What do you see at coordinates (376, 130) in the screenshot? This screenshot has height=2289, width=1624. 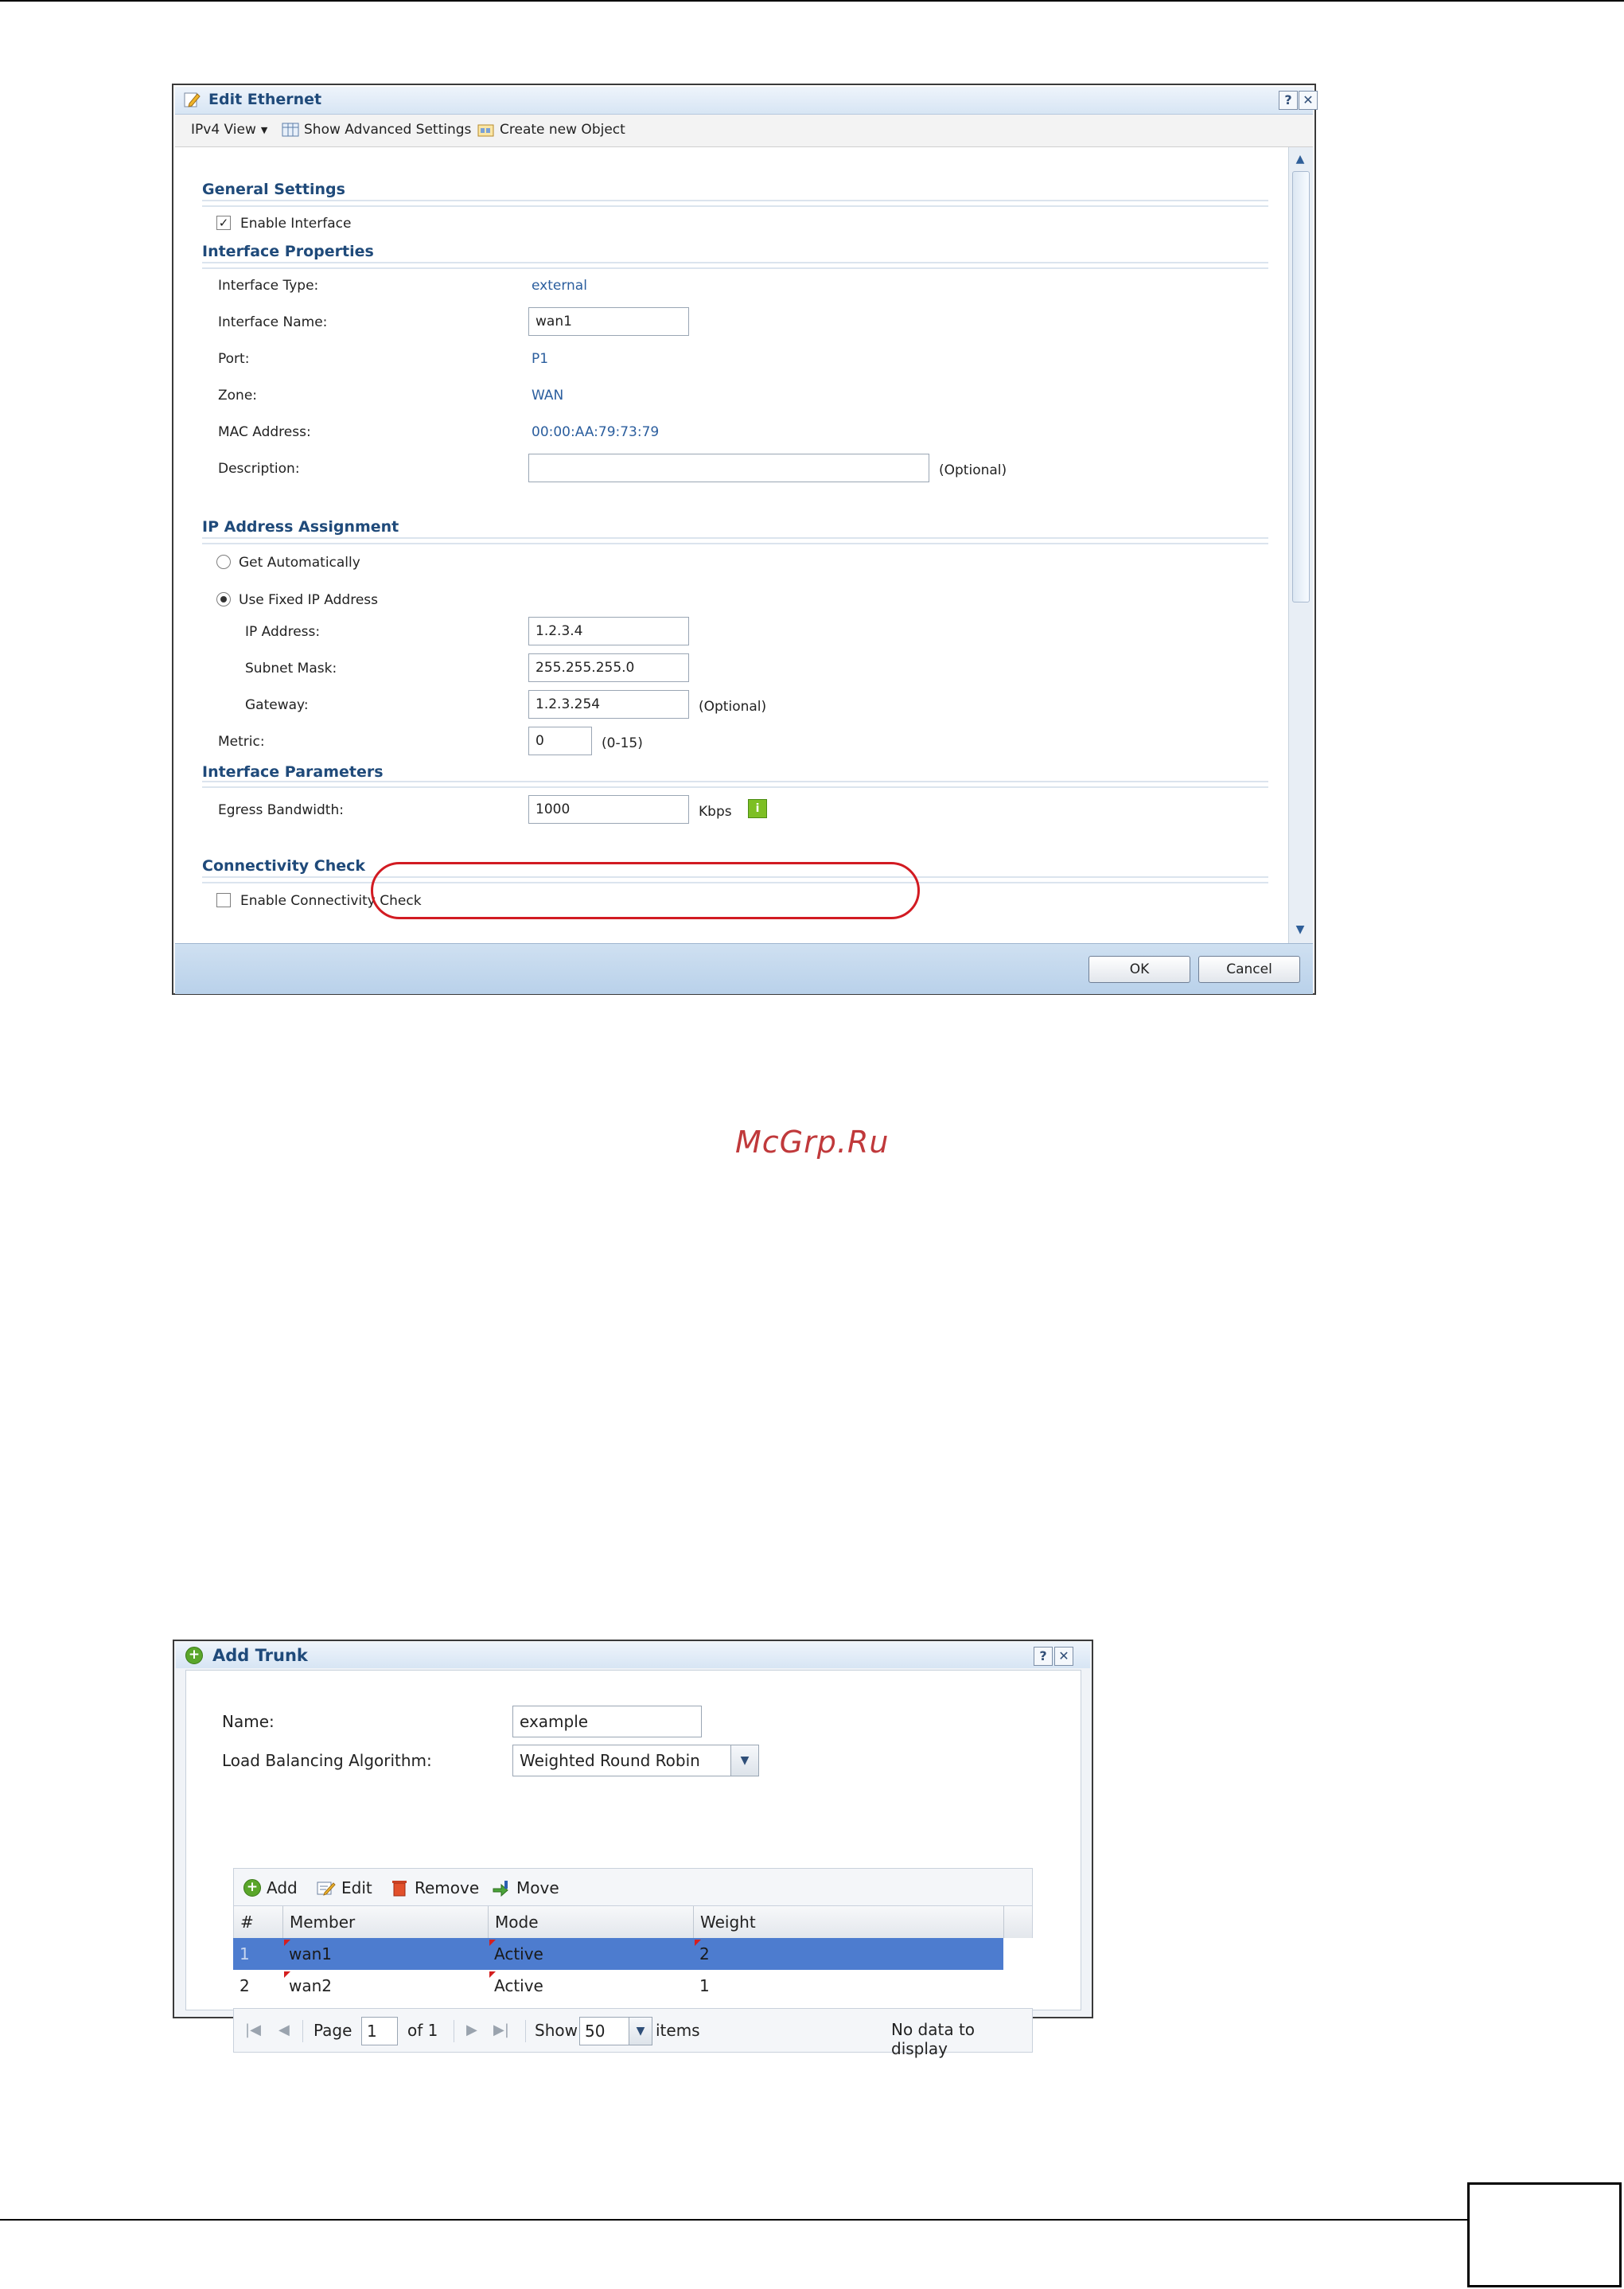 I see `show-advanced-button: Show Advanced Settings` at bounding box center [376, 130].